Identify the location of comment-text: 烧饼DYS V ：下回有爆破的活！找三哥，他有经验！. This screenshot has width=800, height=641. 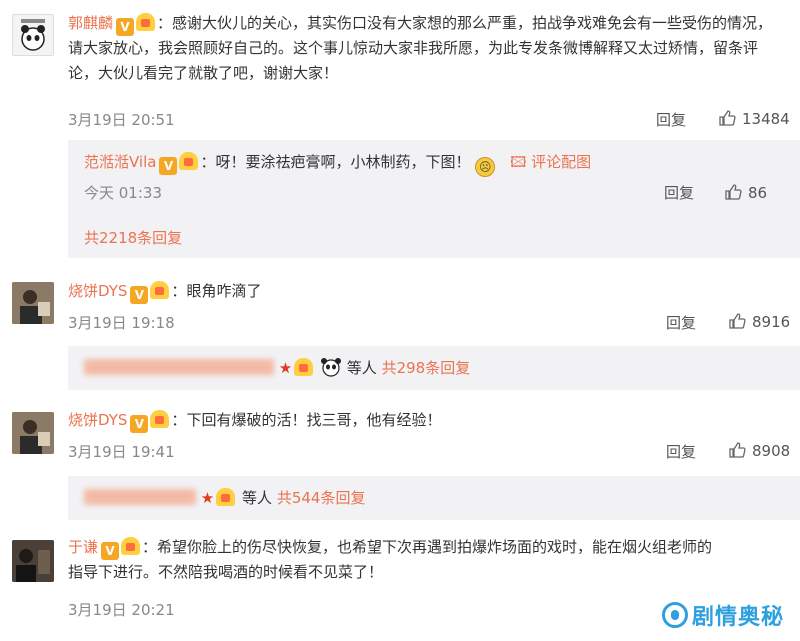
(424, 420).